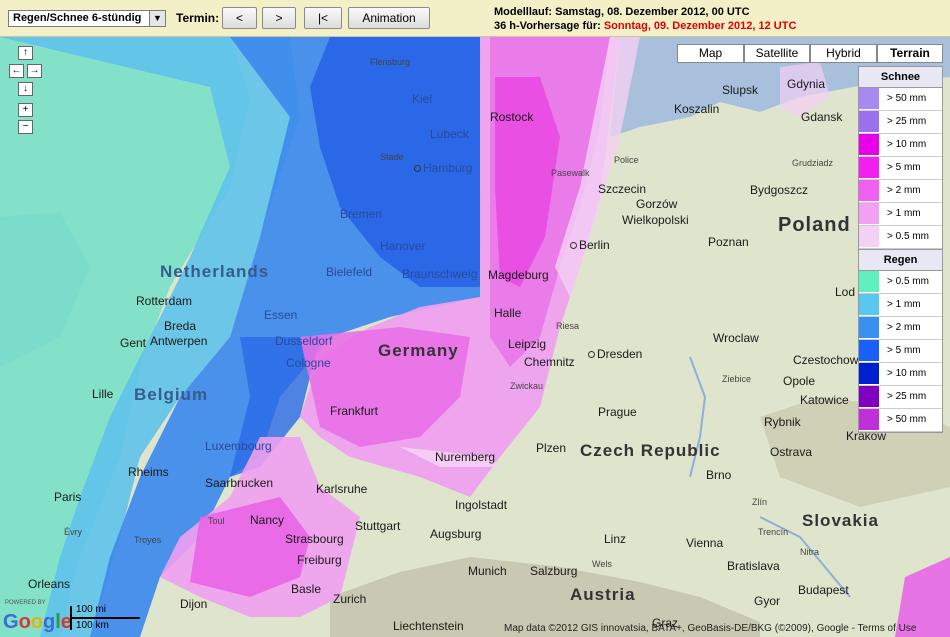 This screenshot has width=950, height=637. Describe the element at coordinates (323, 18) in the screenshot. I see `first-button: |<` at that location.